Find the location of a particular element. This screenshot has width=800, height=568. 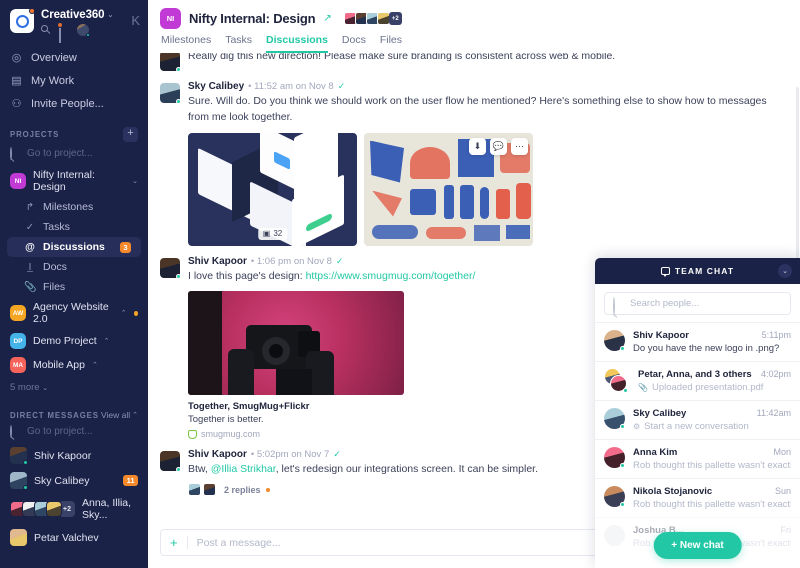

conversation-name: Anna Kim is located at coordinates (655, 452).